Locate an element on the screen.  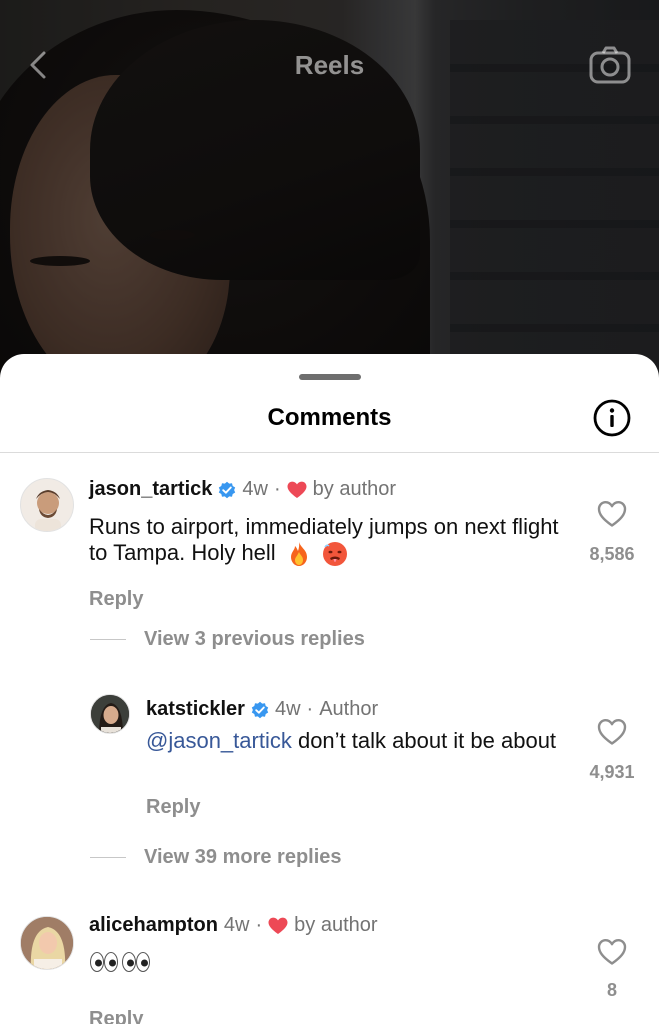
sheet-grabber is located at coordinates (330, 377).